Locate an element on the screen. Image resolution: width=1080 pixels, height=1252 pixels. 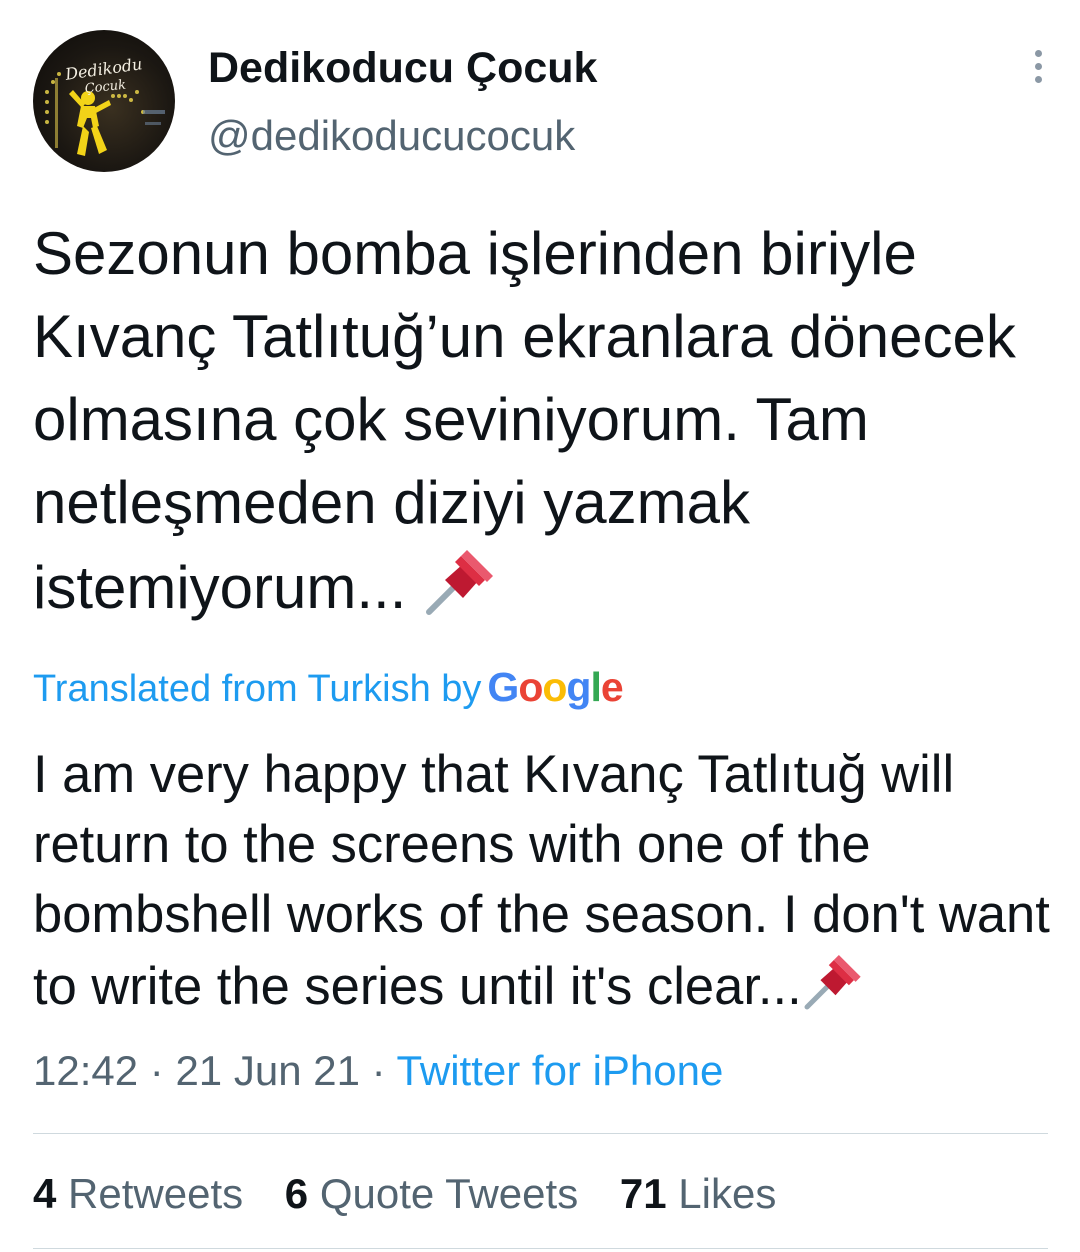
more-options-button is located at coordinates (1038, 73).